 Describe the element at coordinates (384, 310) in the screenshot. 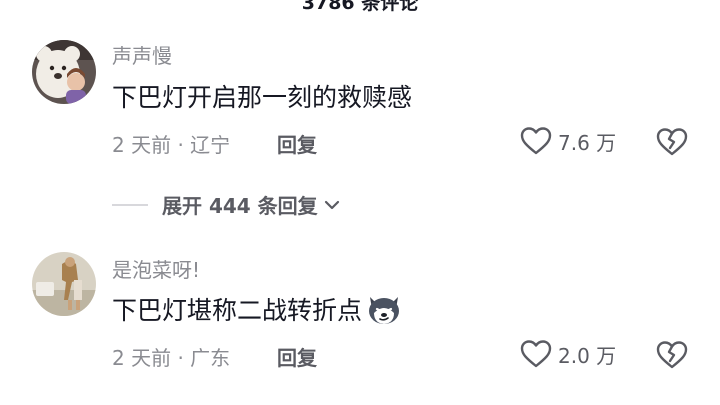

I see `husky-dog-emoji-icon` at that location.